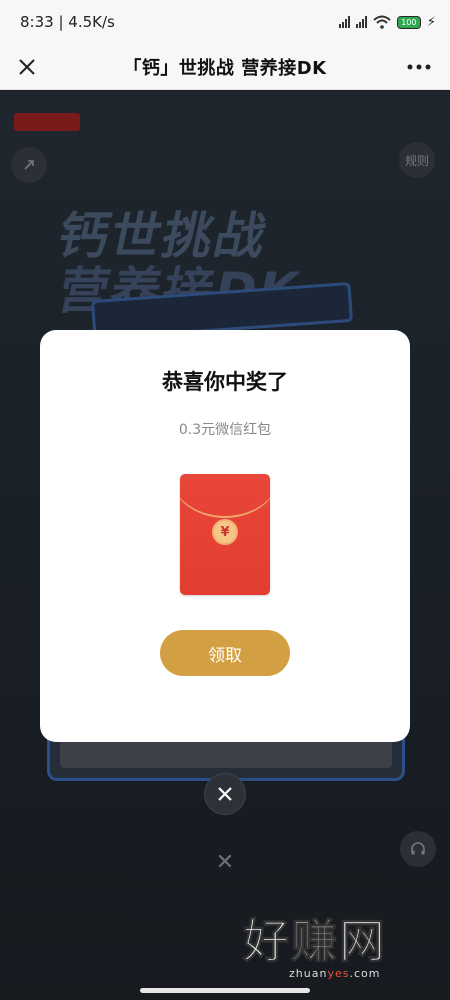 This screenshot has width=450, height=1000. What do you see at coordinates (225, 653) in the screenshot?
I see `claim-button: 领取` at bounding box center [225, 653].